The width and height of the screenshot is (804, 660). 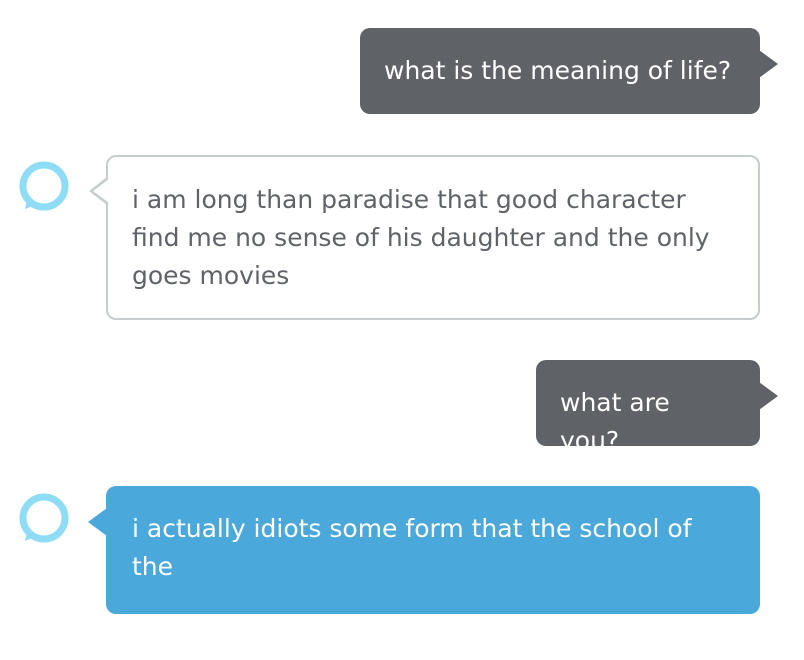 What do you see at coordinates (615, 421) in the screenshot?
I see `message-text: what are you?` at bounding box center [615, 421].